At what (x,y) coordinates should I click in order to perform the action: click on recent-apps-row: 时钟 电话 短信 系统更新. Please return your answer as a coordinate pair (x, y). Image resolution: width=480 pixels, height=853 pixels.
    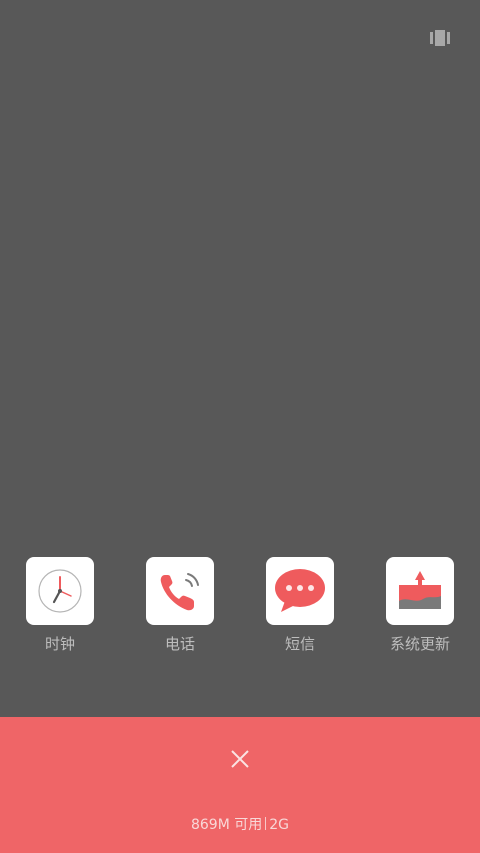
    Looking at the image, I should click on (240, 612).